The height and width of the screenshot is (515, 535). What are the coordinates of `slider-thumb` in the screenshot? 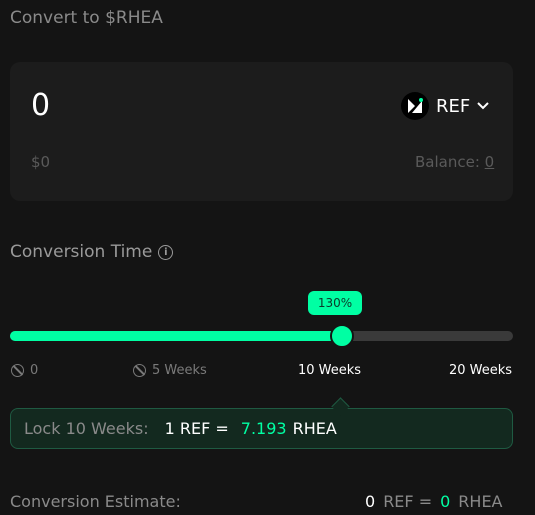 It's located at (341, 336).